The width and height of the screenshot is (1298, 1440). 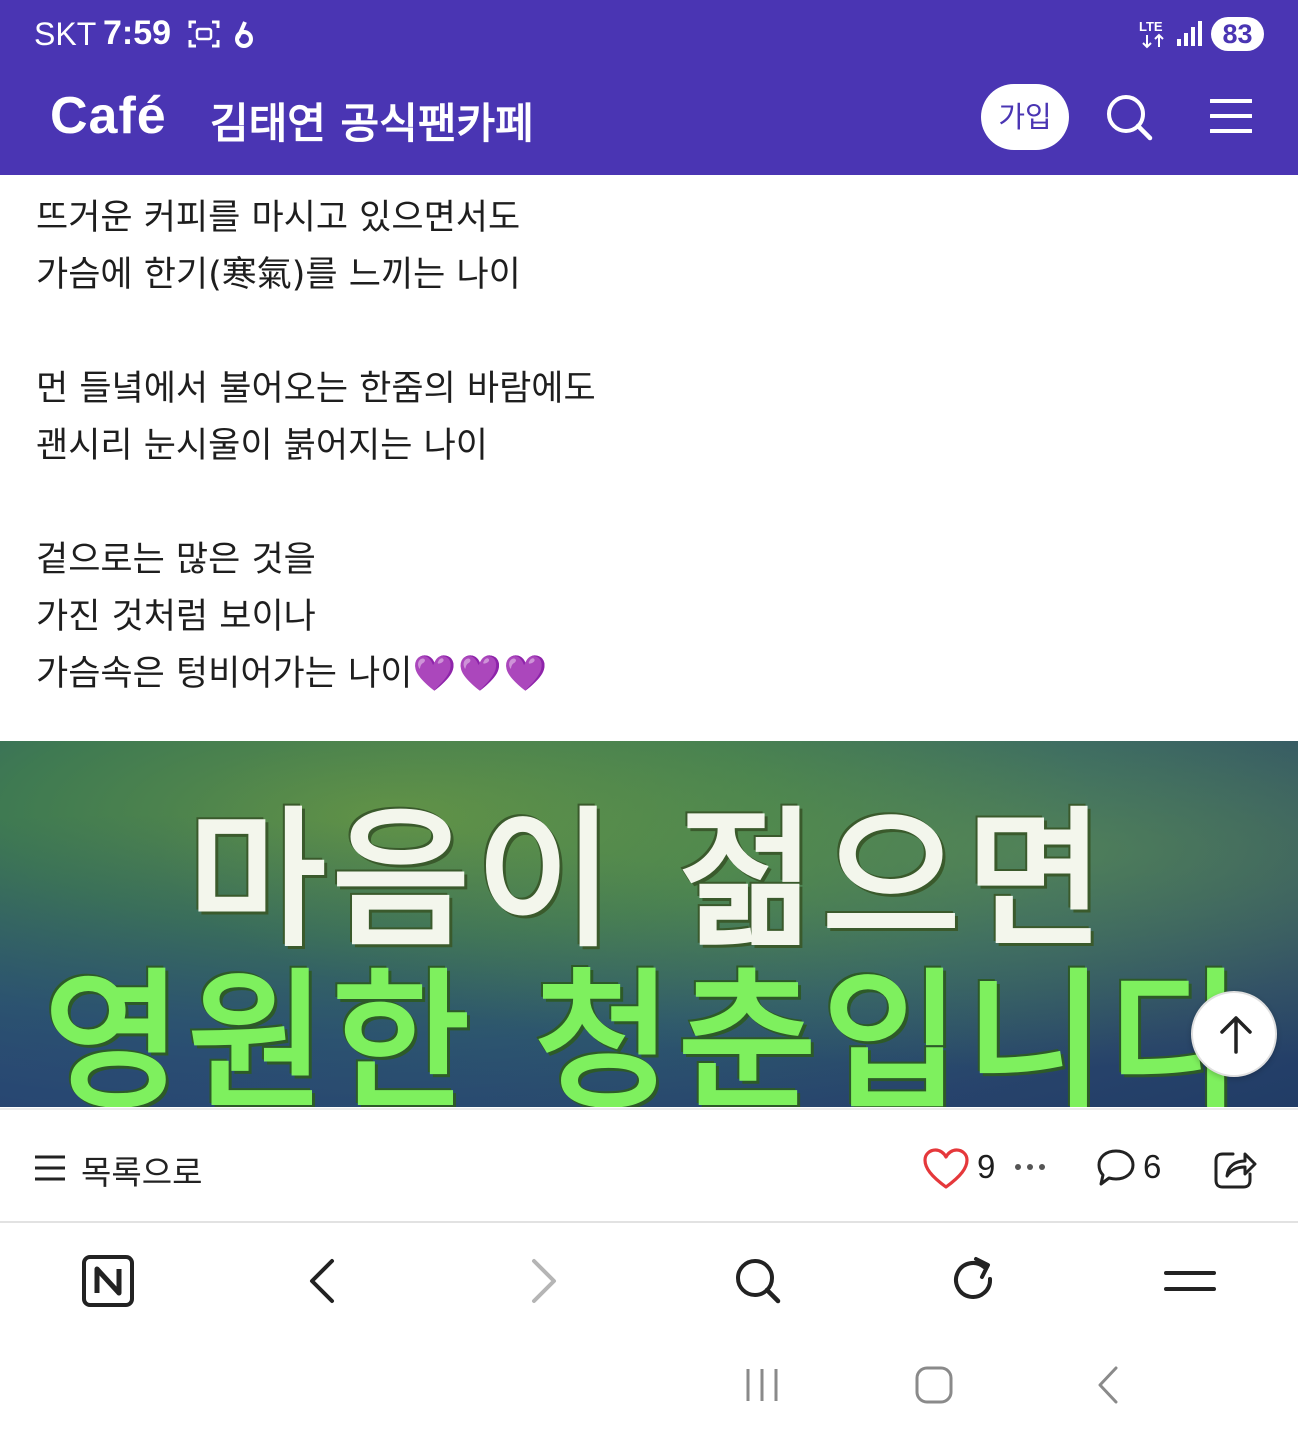 What do you see at coordinates (224, 674) in the screenshot?
I see `post-line: 가슴속은 텅비어가는 나이` at bounding box center [224, 674].